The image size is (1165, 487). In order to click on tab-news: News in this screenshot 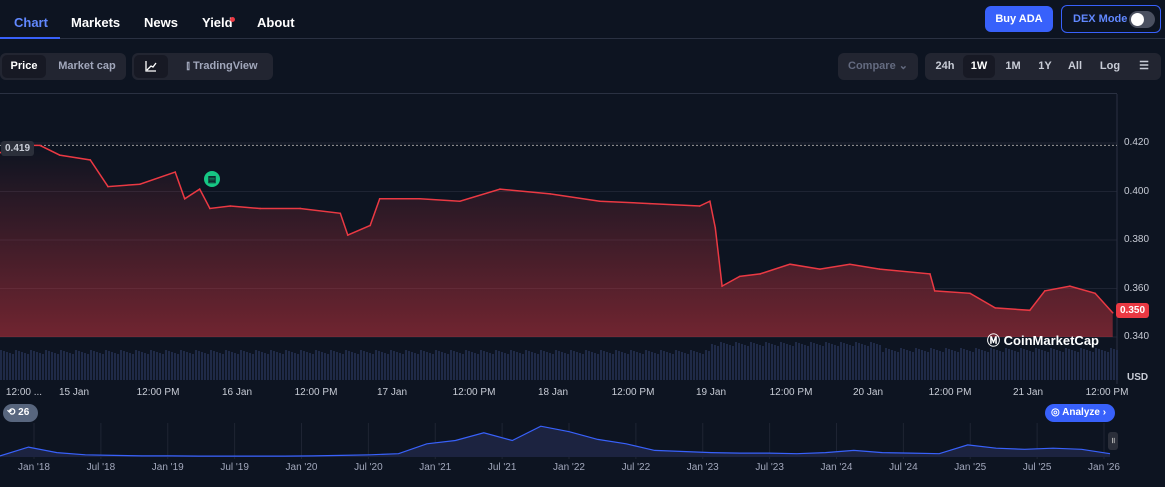, I will do `click(161, 22)`.